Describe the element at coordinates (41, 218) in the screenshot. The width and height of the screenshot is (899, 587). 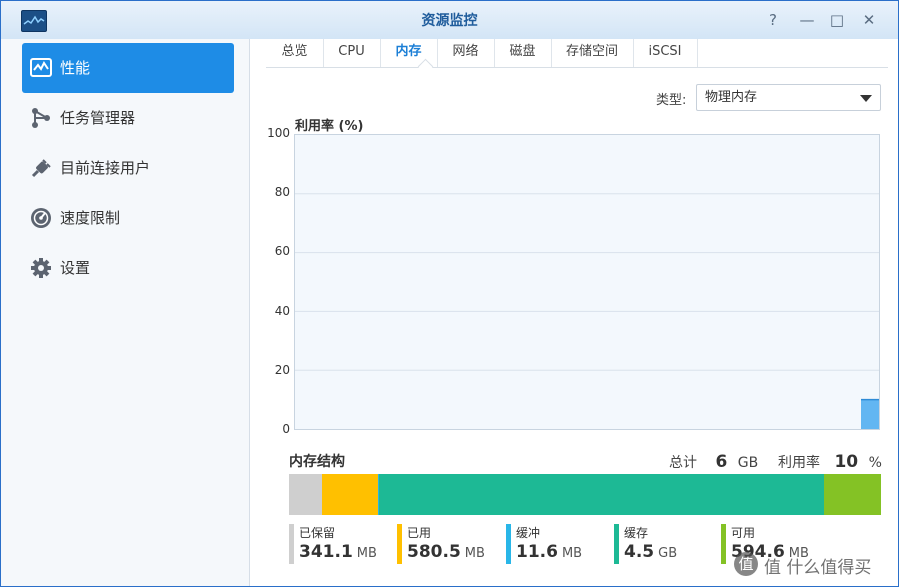
I see `speed-limit-gauge-icon` at that location.